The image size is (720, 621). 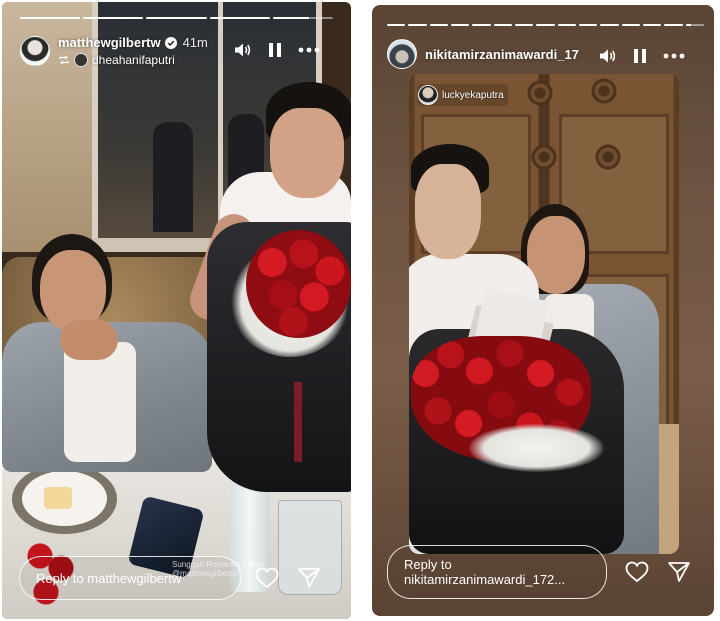 I want to click on story-header: nikitamirzanimawardi_17, so click(x=483, y=54).